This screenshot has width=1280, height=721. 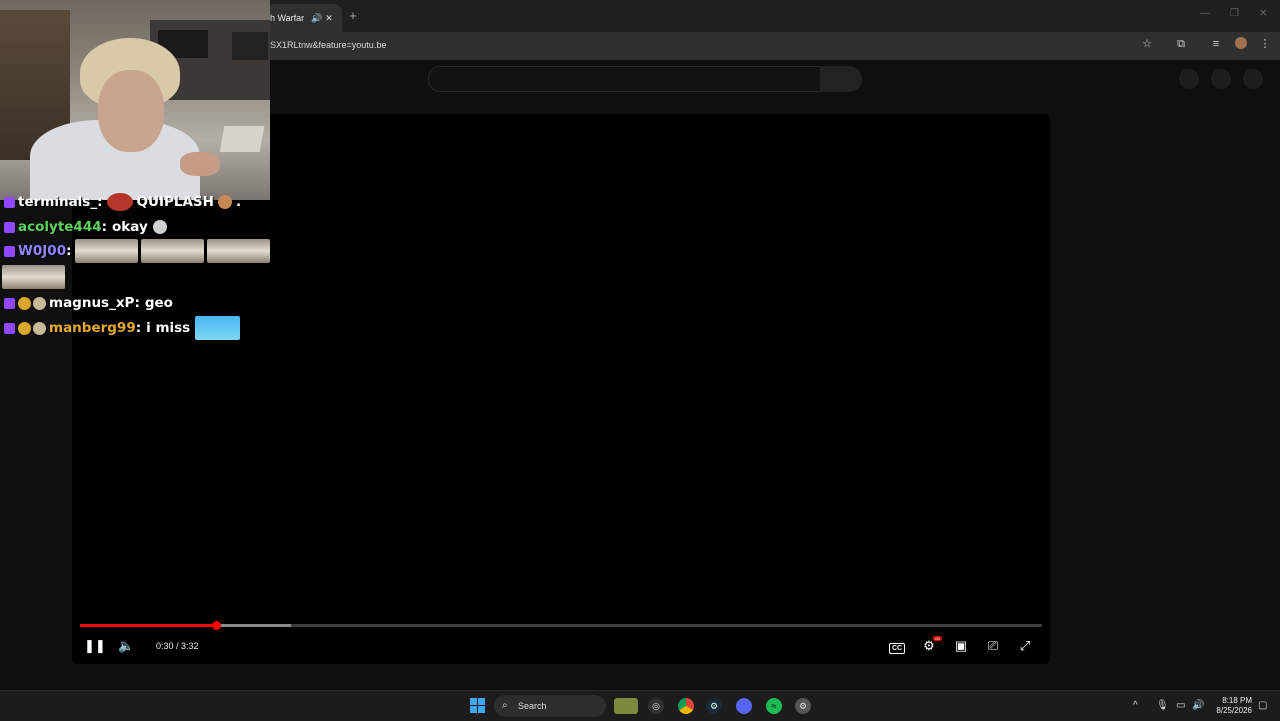 What do you see at coordinates (744, 706) in the screenshot?
I see `discord-icon` at bounding box center [744, 706].